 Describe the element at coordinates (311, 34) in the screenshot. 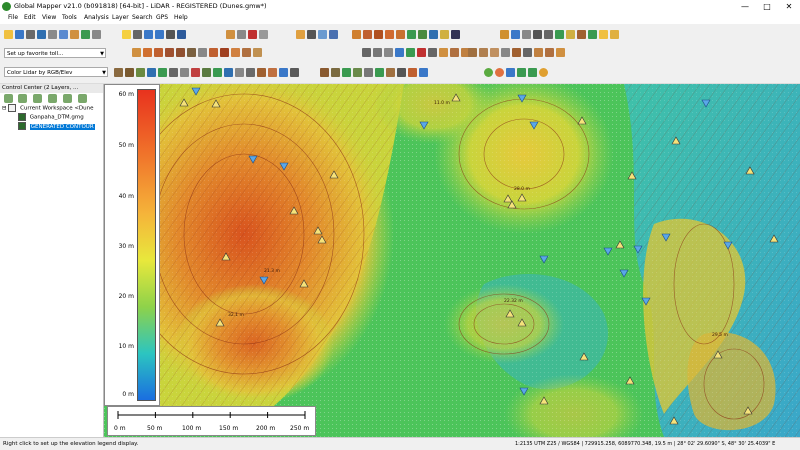

I see `info-icon` at that location.